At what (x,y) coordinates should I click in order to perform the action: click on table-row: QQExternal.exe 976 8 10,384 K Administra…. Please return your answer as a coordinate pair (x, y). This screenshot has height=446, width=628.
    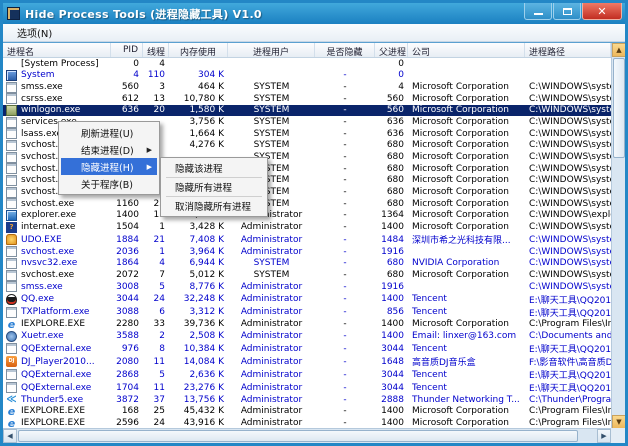
    Looking at the image, I should click on (307, 348).